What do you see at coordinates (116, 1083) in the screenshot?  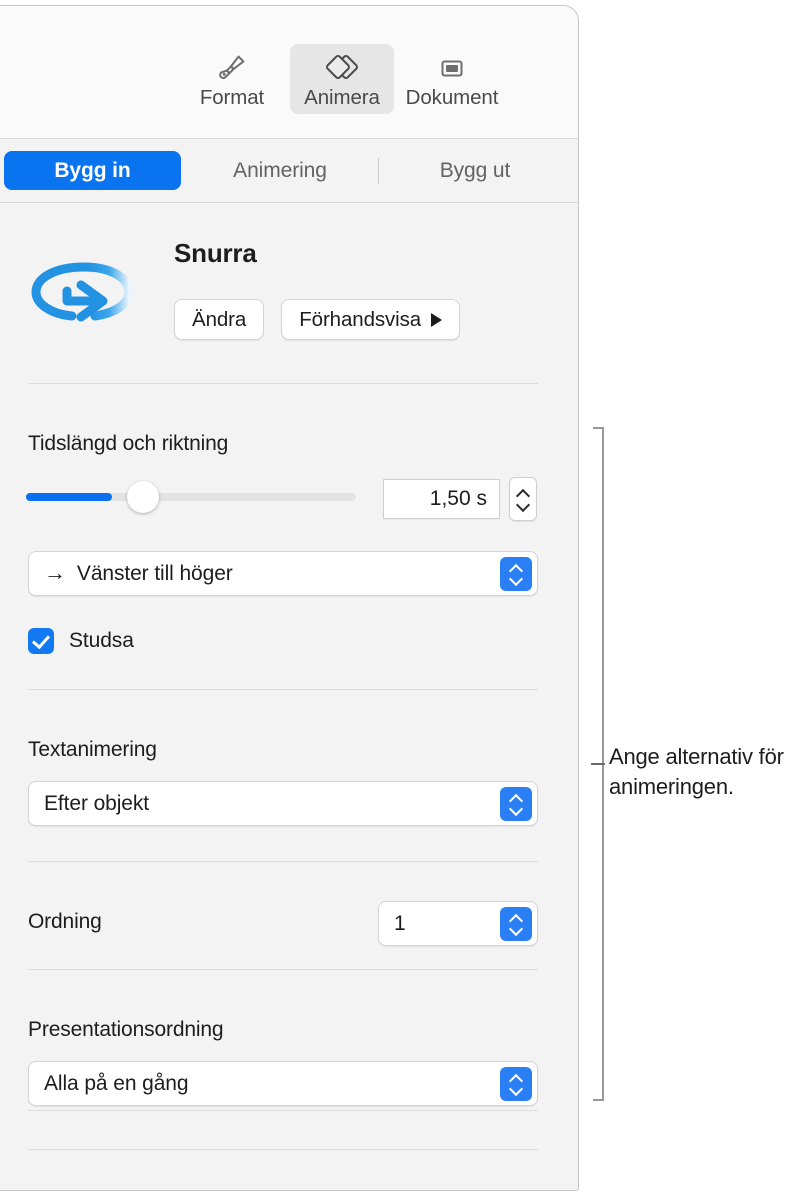 I see `delivery-value: Alla på en gång` at bounding box center [116, 1083].